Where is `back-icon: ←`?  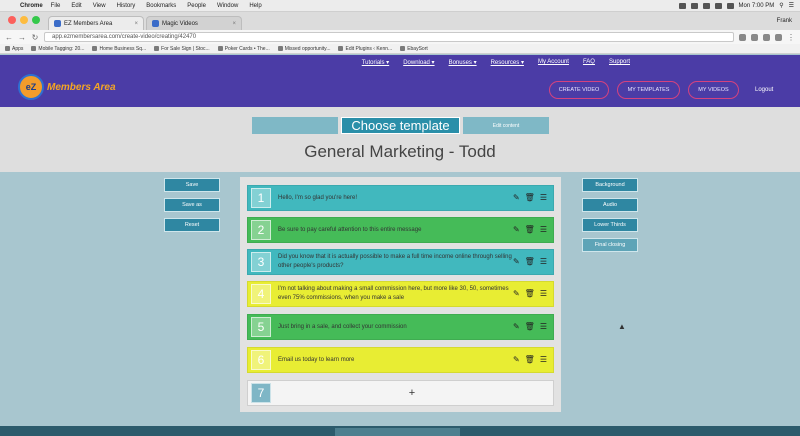
back-icon: ← is located at coordinates (9, 37).